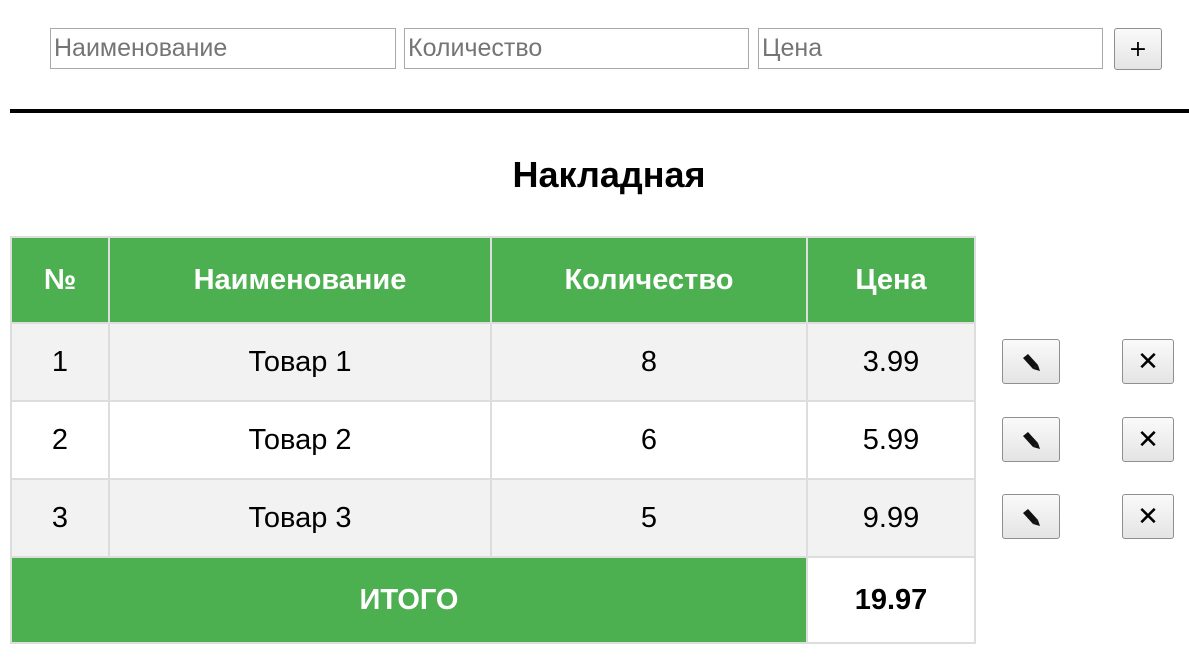  I want to click on column-header-price: Цена, so click(891, 280).